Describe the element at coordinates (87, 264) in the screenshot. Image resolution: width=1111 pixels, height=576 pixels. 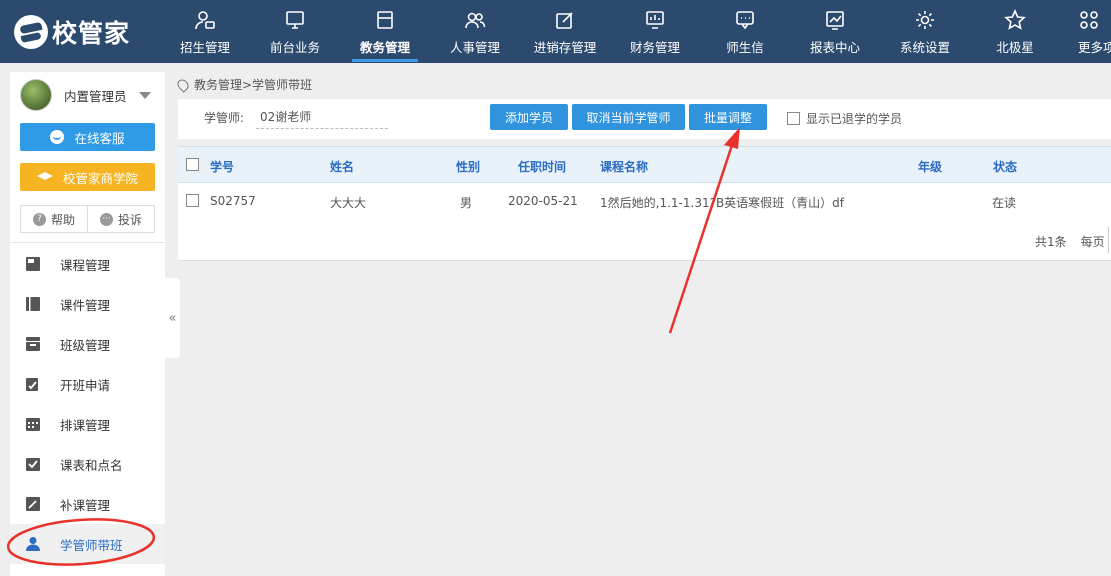
I see `sidebar-item-course: 课程管理` at that location.